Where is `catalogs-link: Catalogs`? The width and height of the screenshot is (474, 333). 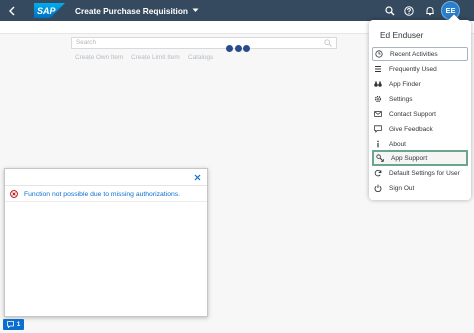 catalogs-link: Catalogs is located at coordinates (200, 57).